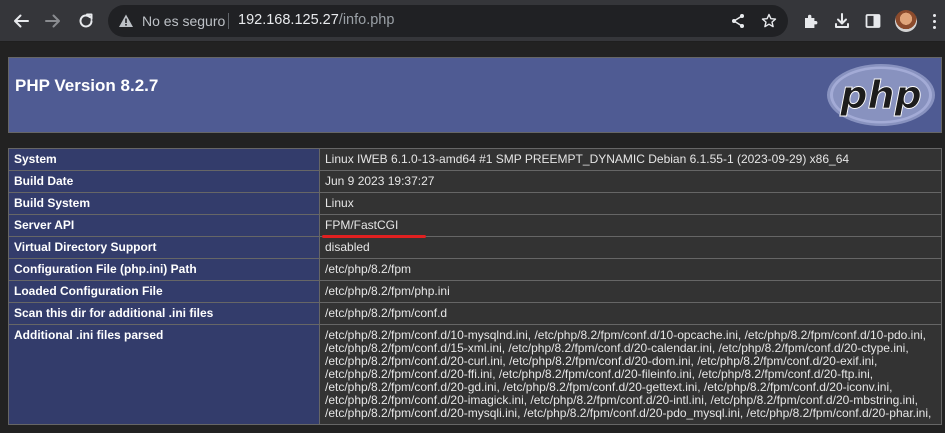 The height and width of the screenshot is (433, 945). I want to click on row-value: FPM/FastCGI, so click(630, 226).